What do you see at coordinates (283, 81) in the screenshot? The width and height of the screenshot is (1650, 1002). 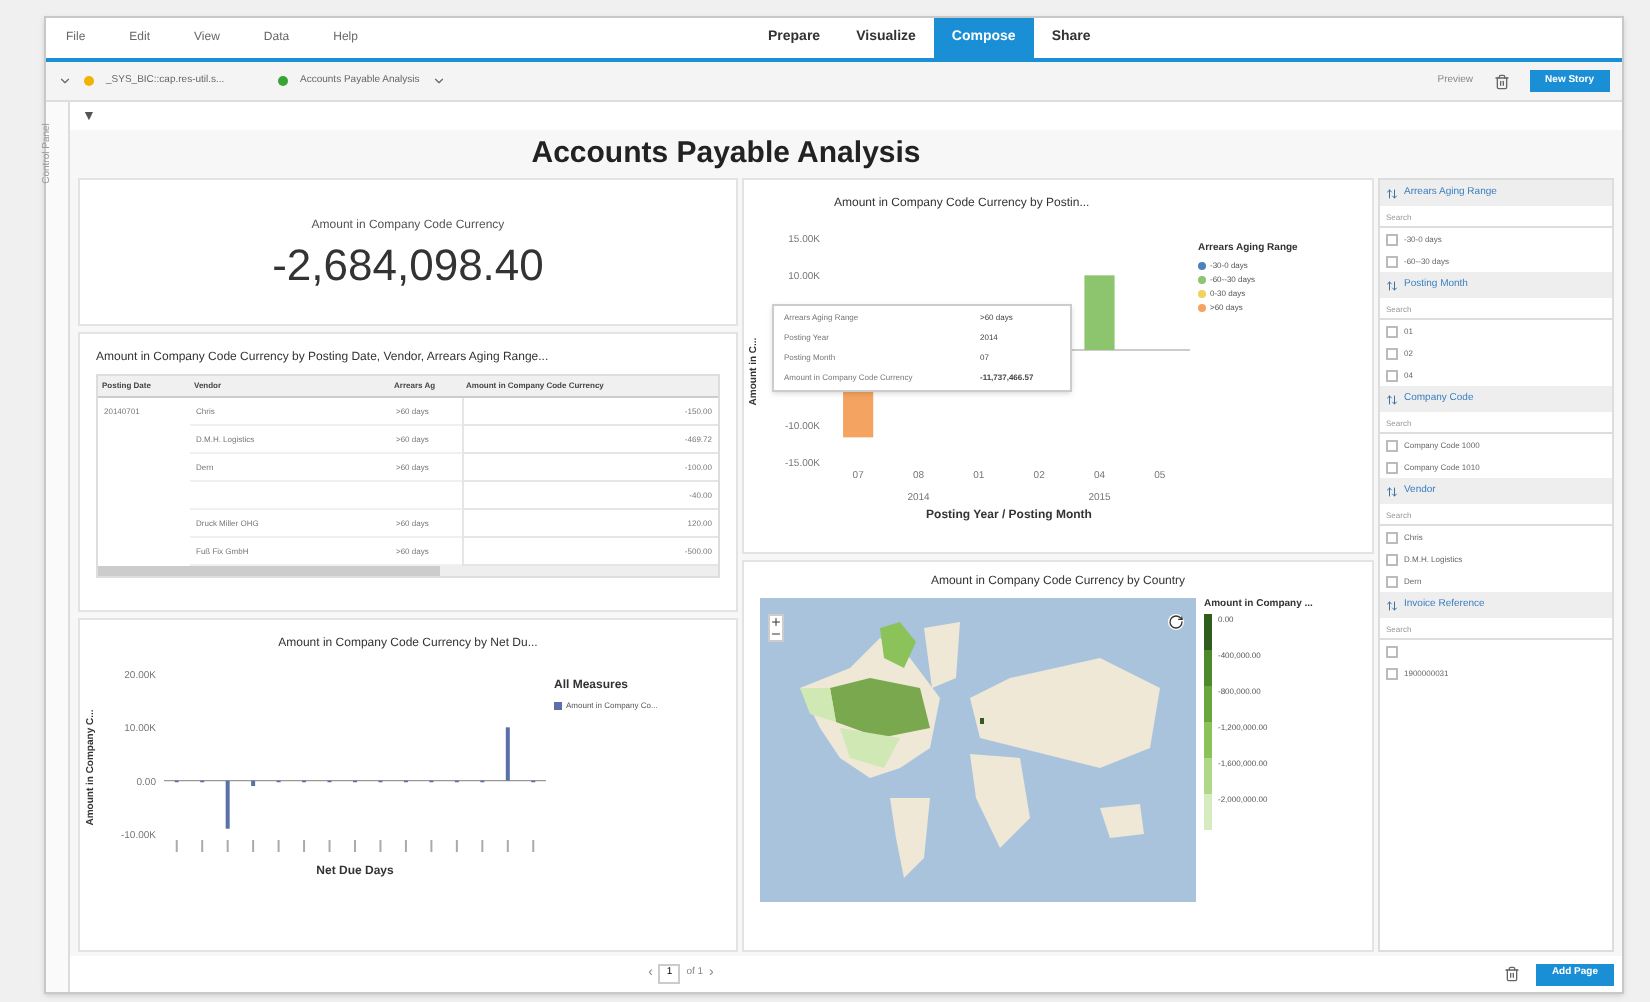 I see `story-icon` at bounding box center [283, 81].